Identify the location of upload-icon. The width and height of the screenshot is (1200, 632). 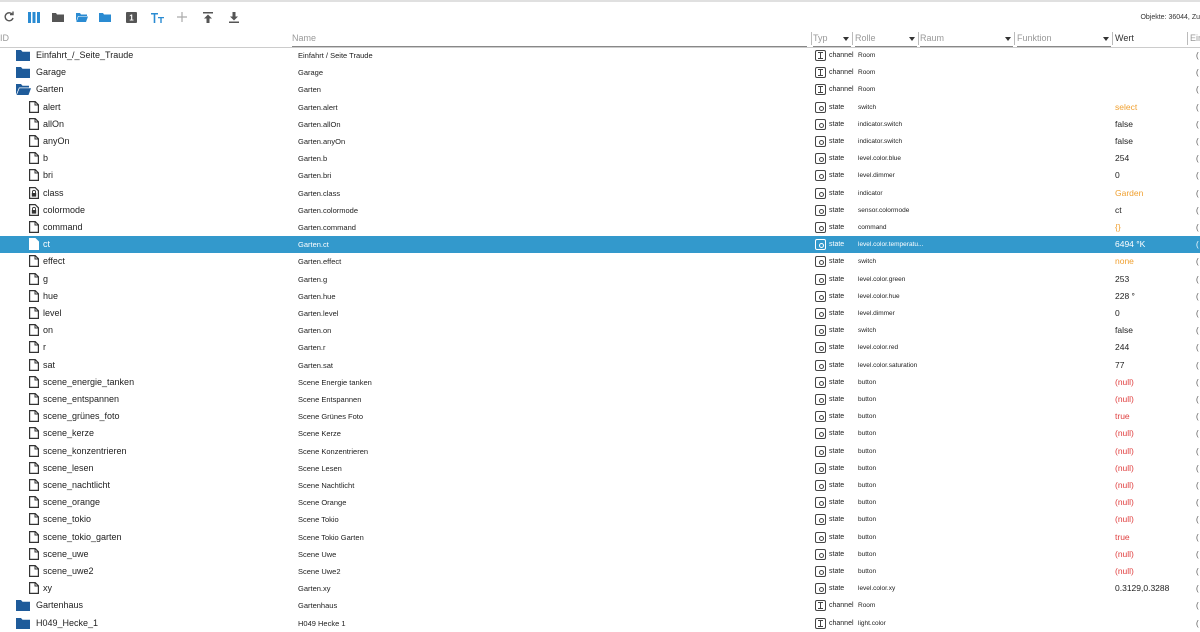
(208, 17).